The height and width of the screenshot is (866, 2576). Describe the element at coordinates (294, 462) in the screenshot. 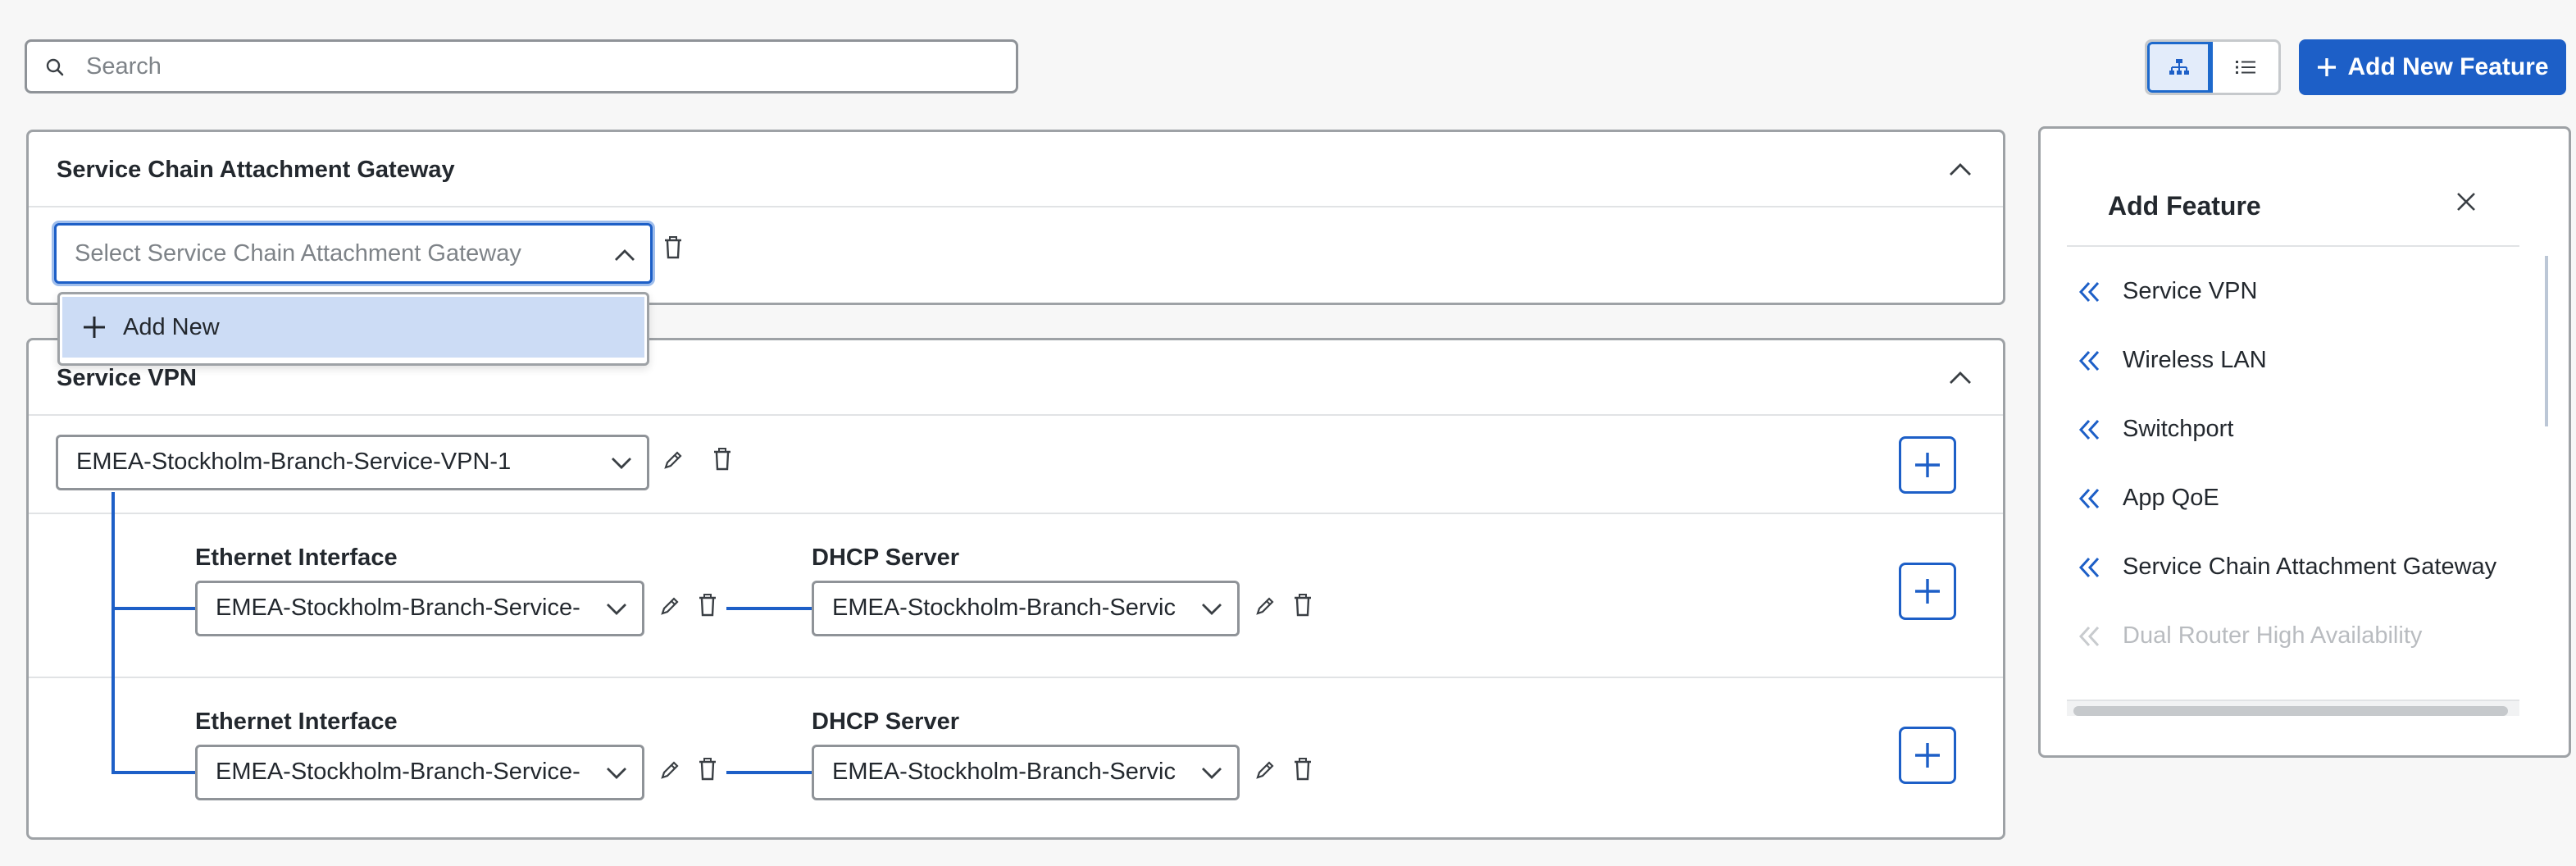

I see `service-vpn-value: EMEA-Stockholm-Branch-Service-VPN-1` at that location.